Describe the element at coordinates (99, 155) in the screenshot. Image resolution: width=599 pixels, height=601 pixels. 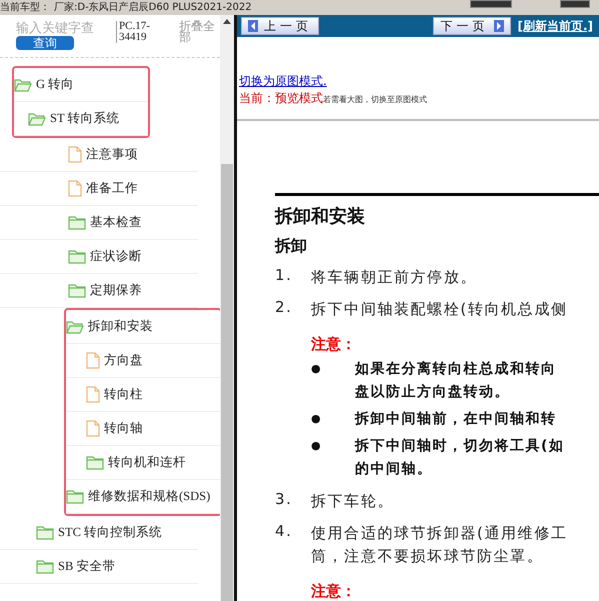
I see `tree-item: 注意事项` at that location.